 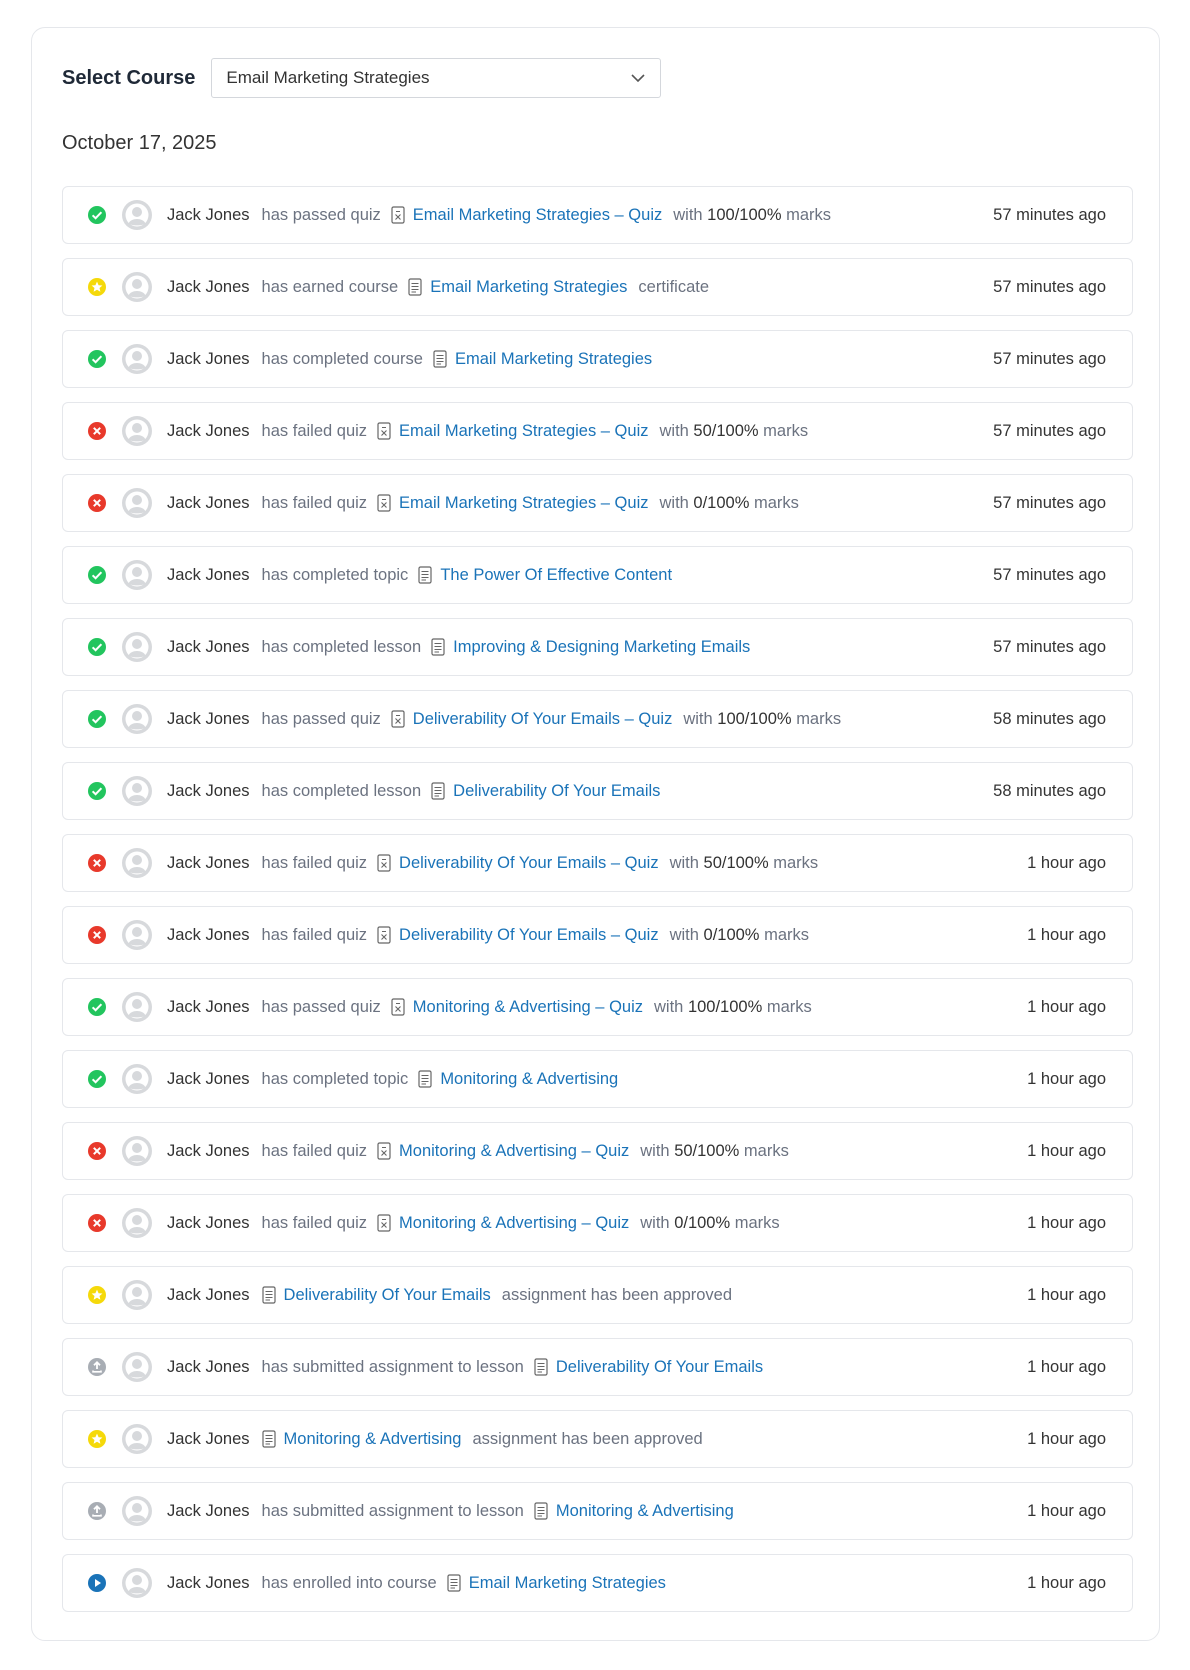 What do you see at coordinates (342, 358) in the screenshot?
I see `activity-action: has completed course` at bounding box center [342, 358].